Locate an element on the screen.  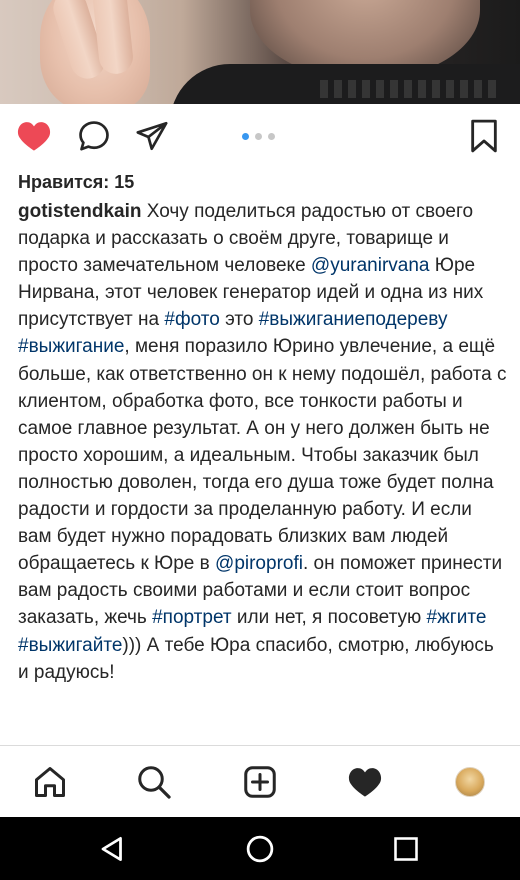
caption-text: или нет, я посоветую is located at coordinates (329, 618).